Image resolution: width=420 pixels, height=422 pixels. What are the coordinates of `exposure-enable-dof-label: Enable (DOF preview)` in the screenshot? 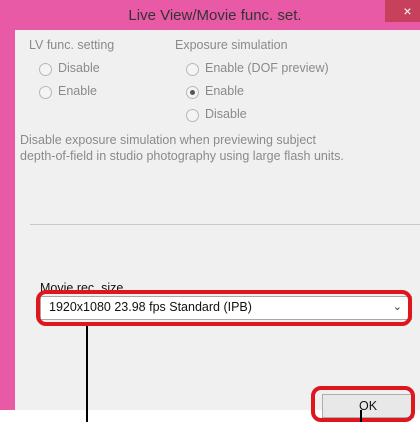 It's located at (267, 68).